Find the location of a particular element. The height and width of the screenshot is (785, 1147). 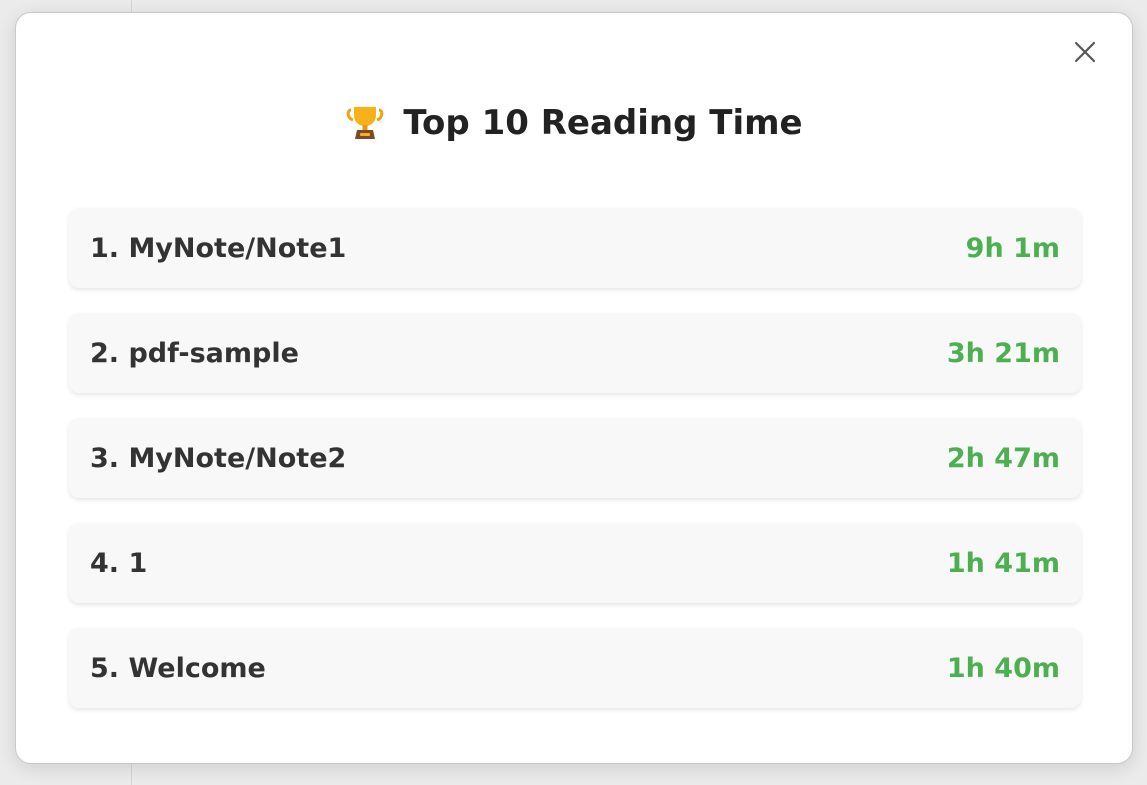

item-label: 3. MyNote/Note2 is located at coordinates (218, 458).